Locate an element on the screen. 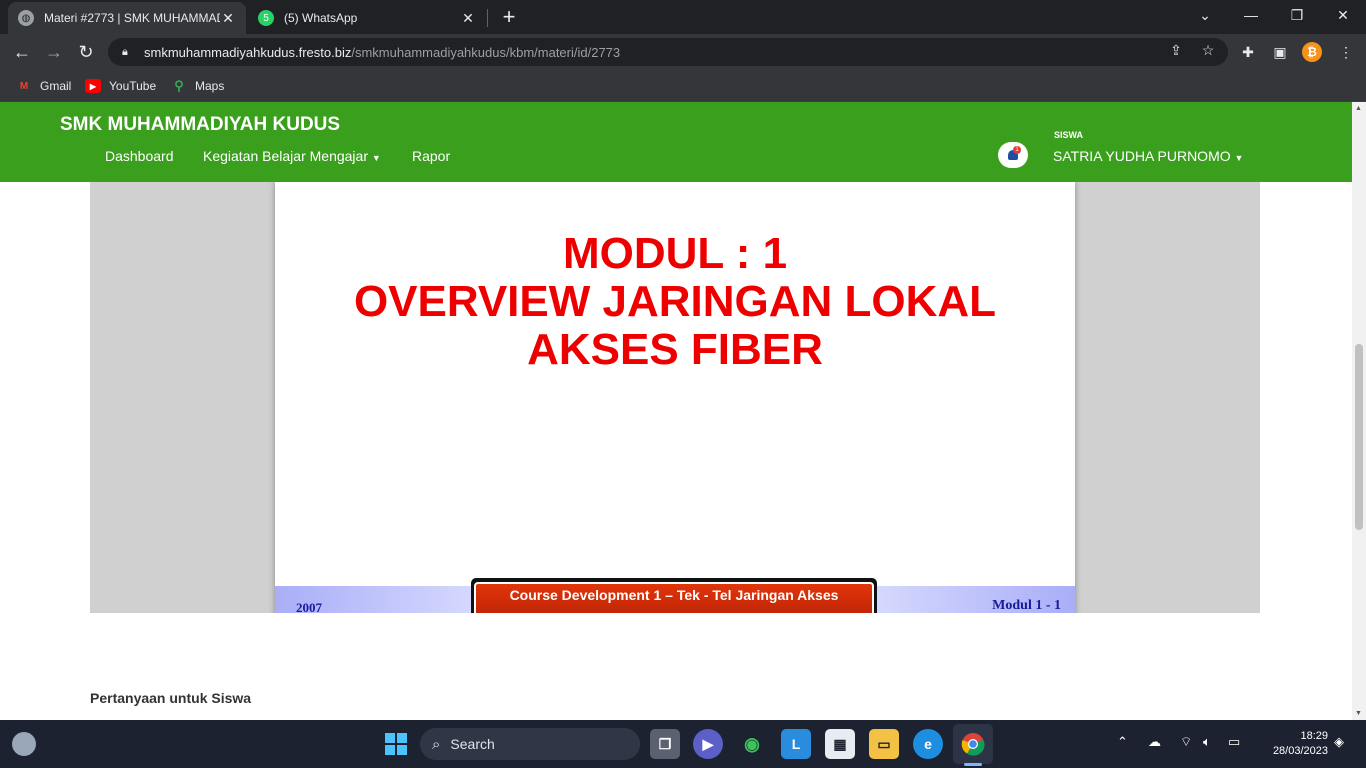 The width and height of the screenshot is (1366, 768). footer-year: 2007 is located at coordinates (309, 606).